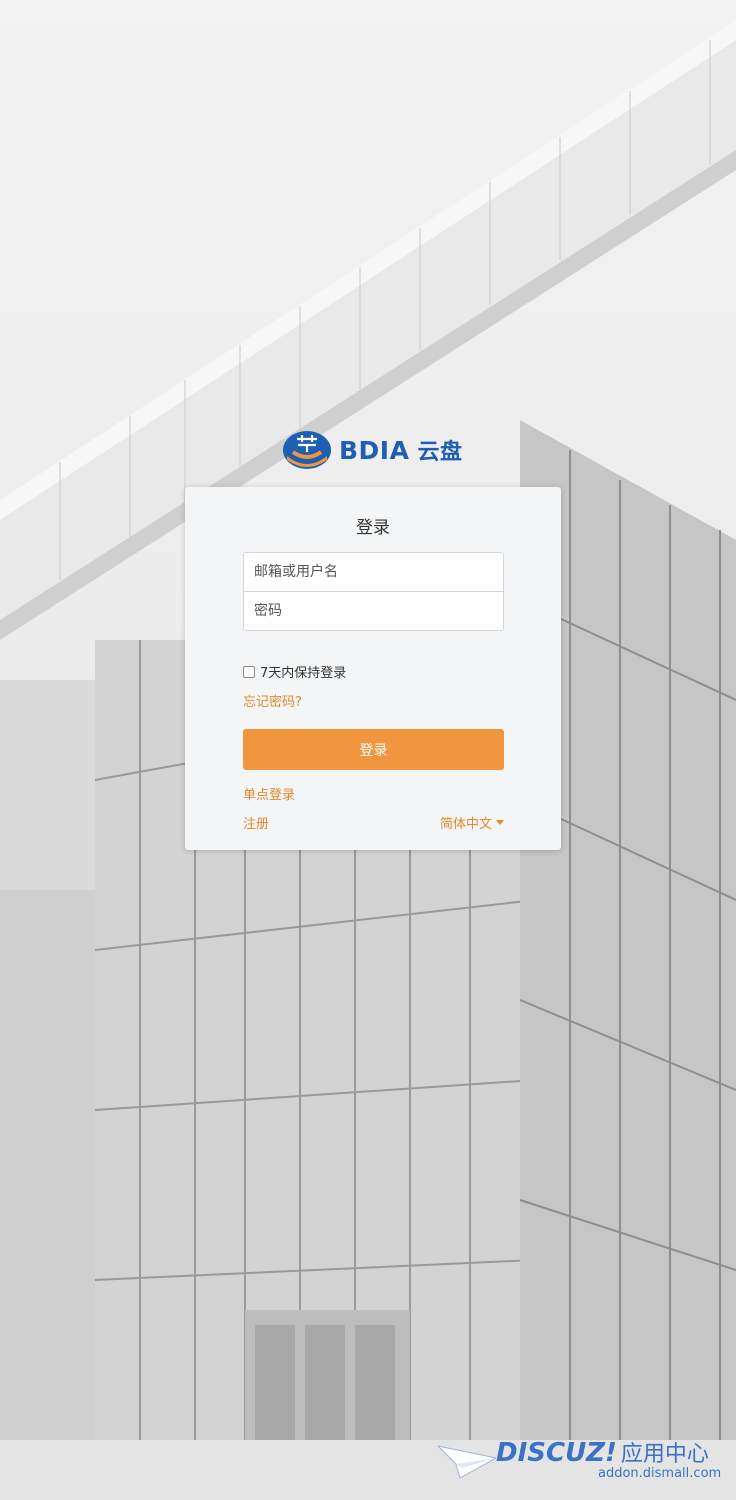  Describe the element at coordinates (303, 673) in the screenshot. I see `remember-label: 7天内保持登录` at that location.